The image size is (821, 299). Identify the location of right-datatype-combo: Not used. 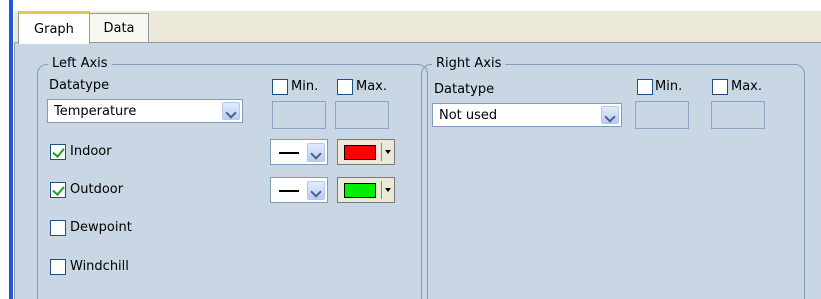
(527, 115).